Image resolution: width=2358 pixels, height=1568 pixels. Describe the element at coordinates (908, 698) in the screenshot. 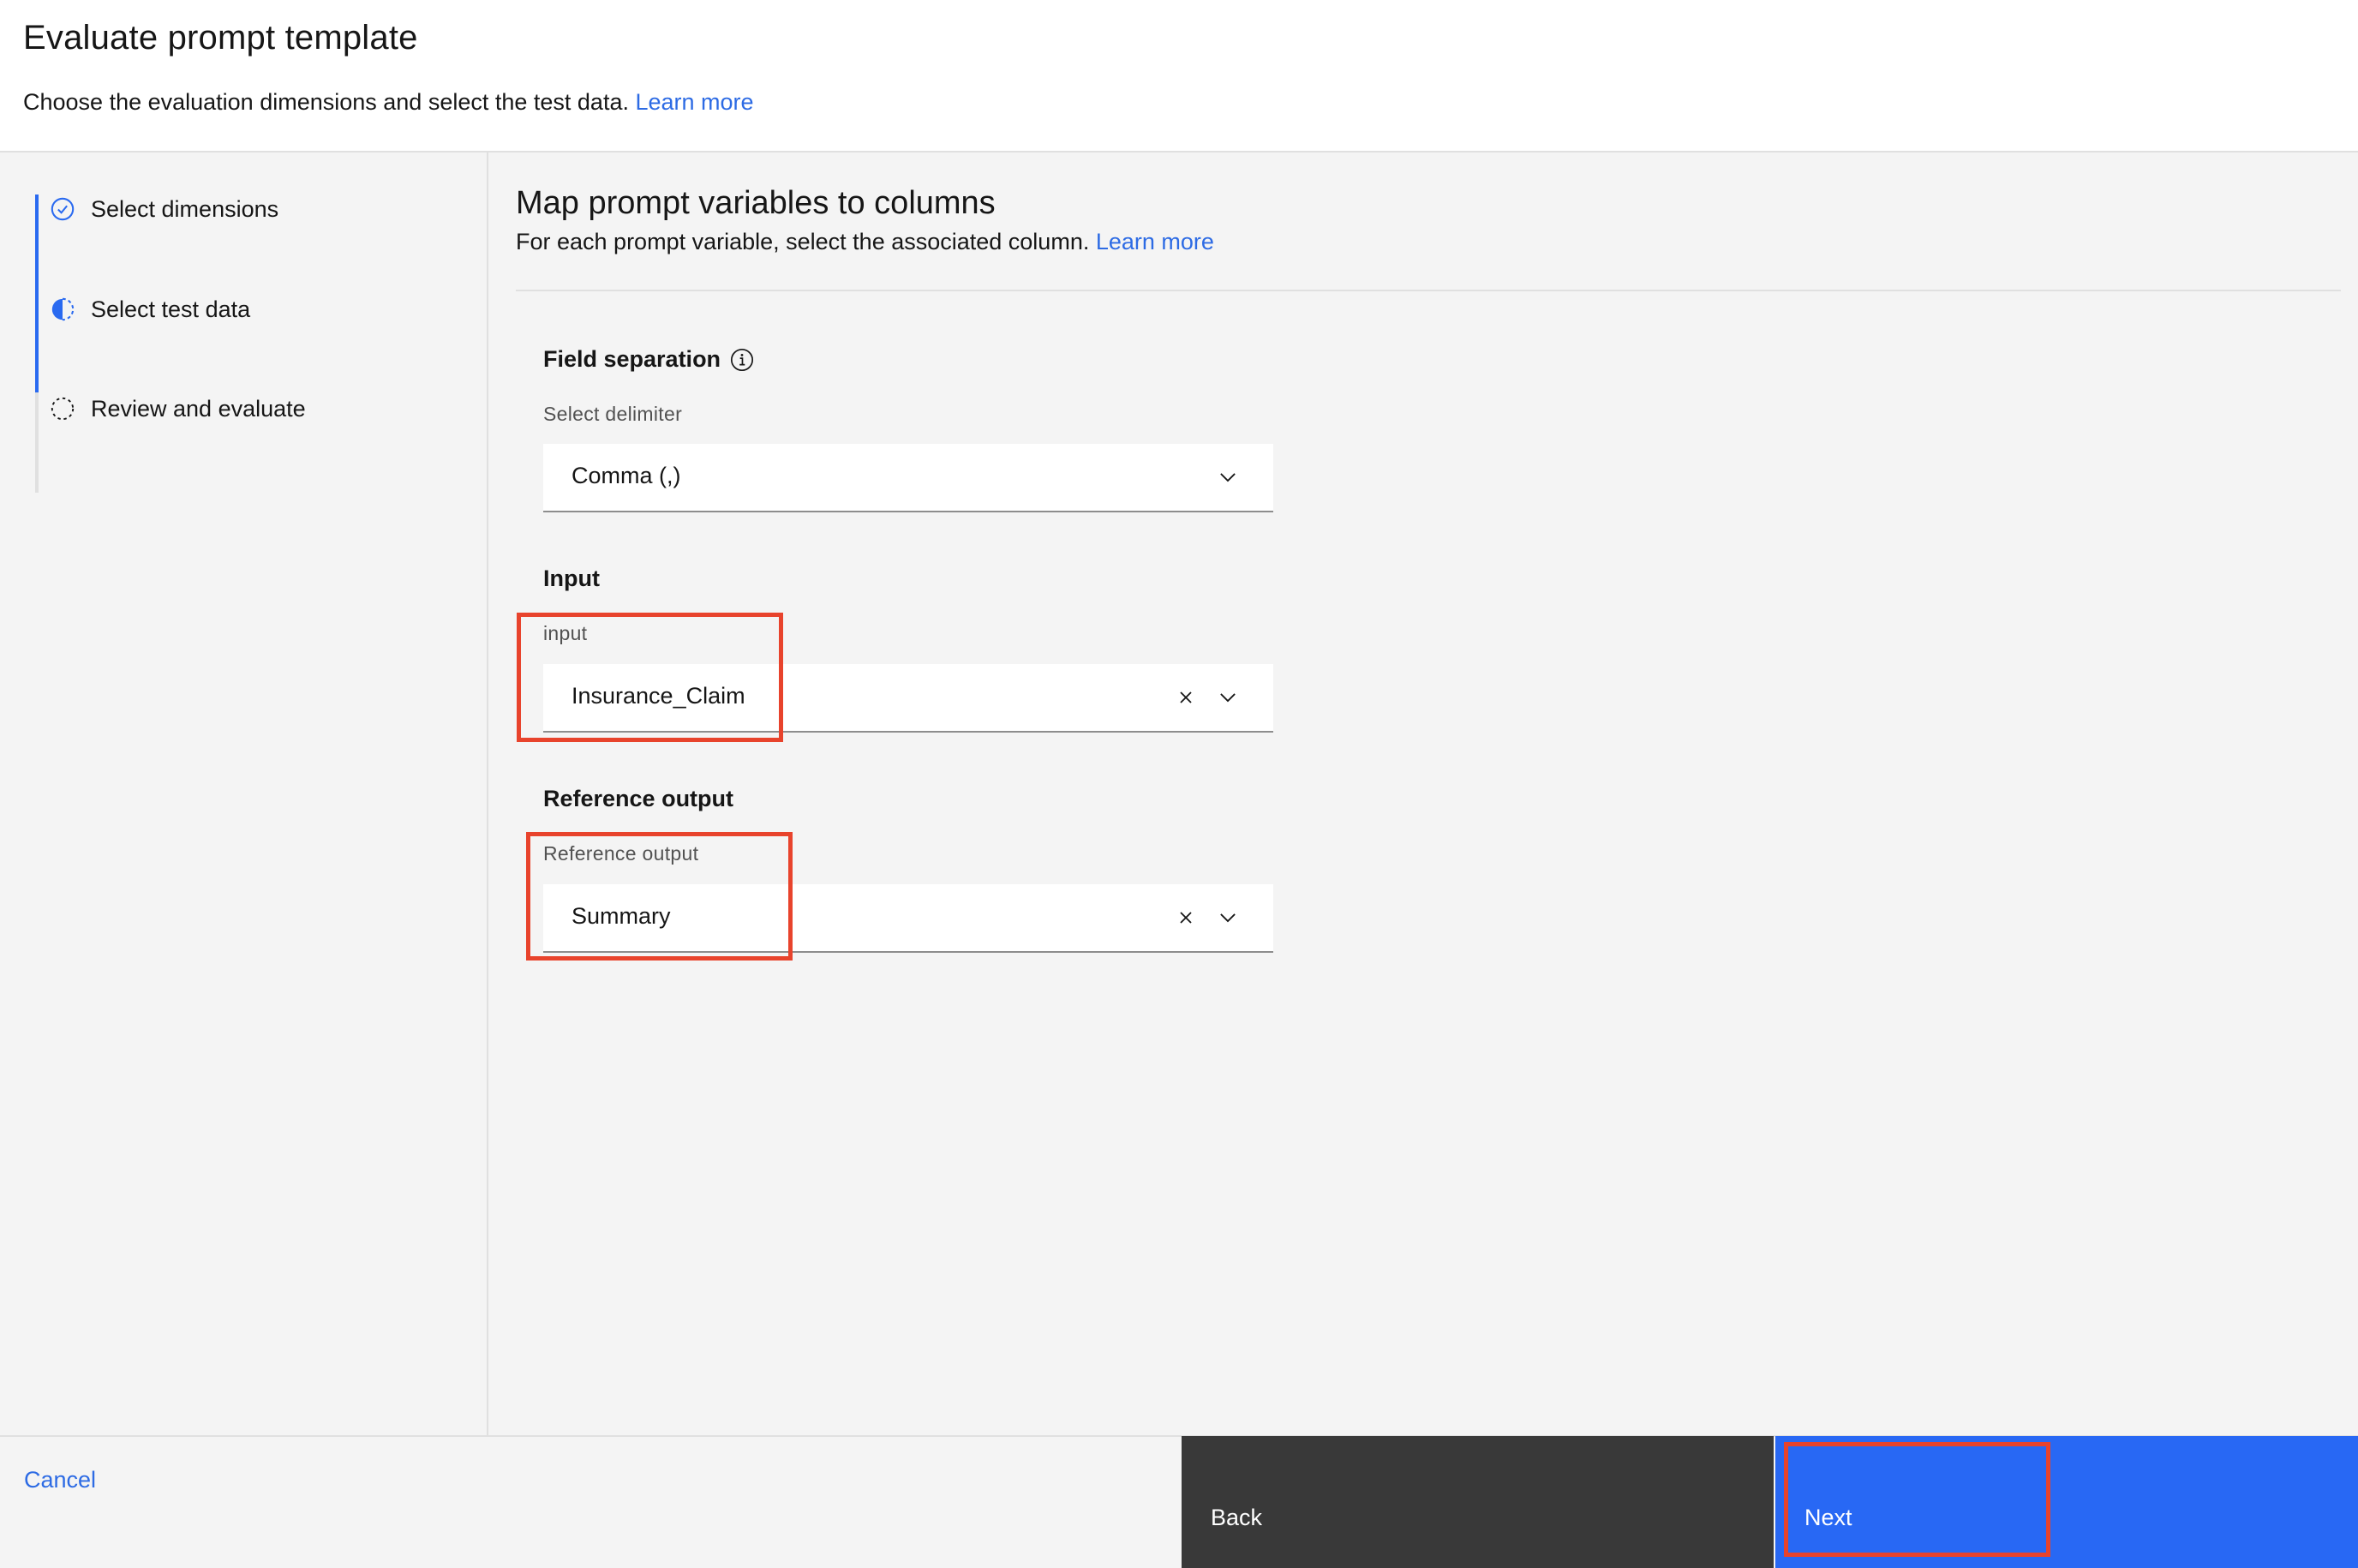

I see `input-column-dropdown: Insurance_Claim` at that location.